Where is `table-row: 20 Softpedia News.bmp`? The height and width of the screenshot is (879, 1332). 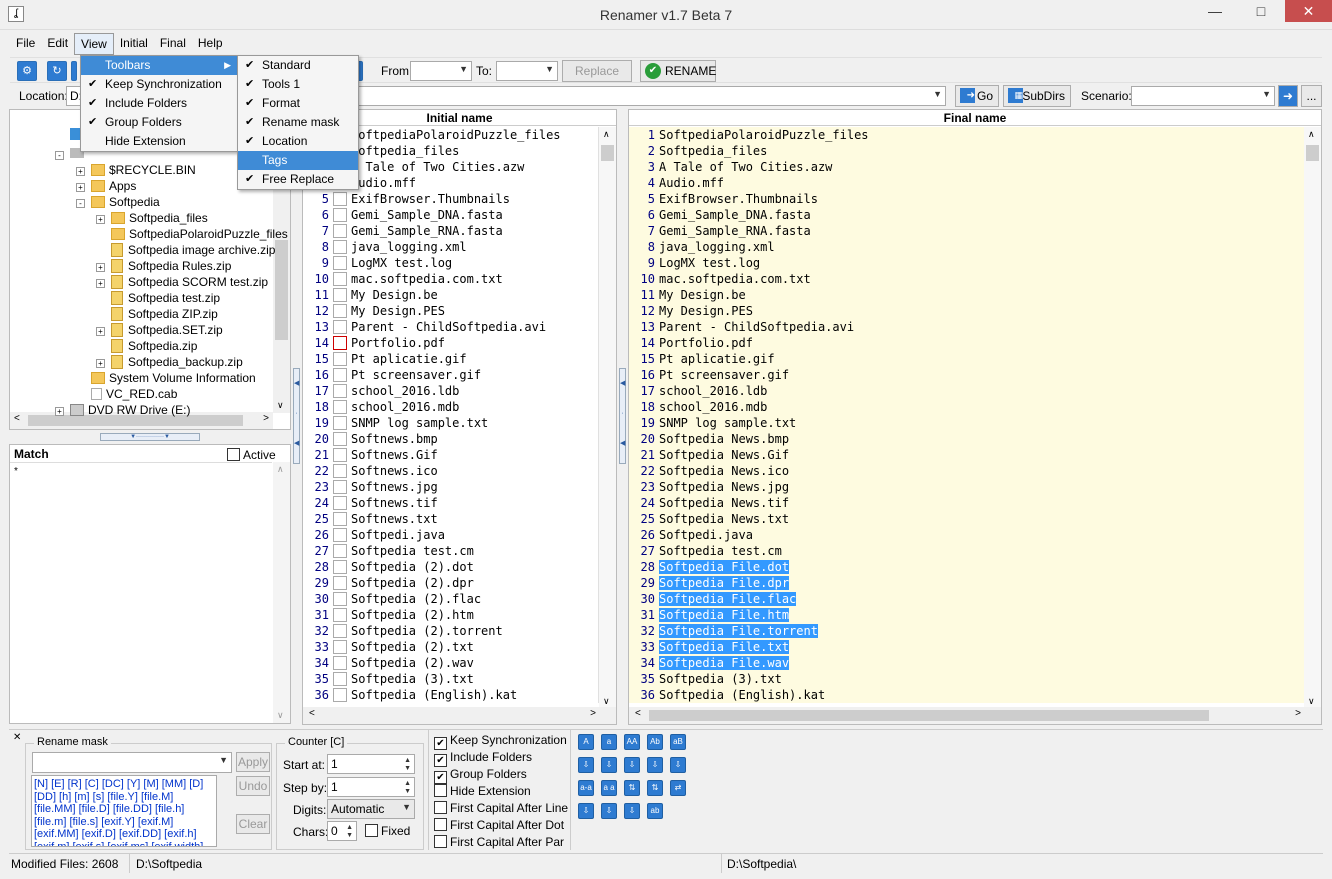 table-row: 20 Softpedia News.bmp is located at coordinates (966, 439).